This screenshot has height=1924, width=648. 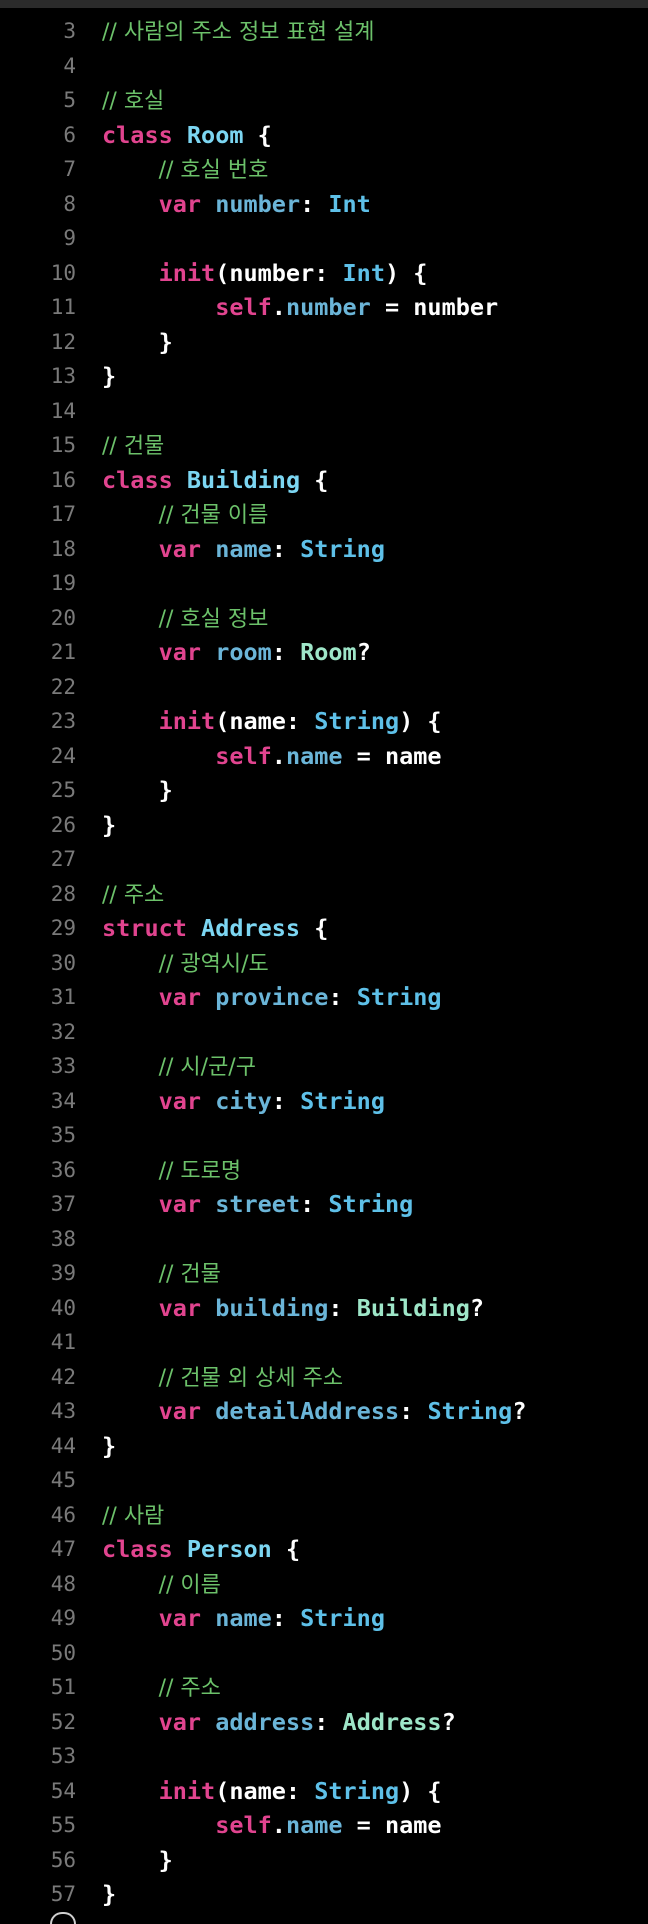 I want to click on code-line: 34 var city: String, so click(x=324, y=1101).